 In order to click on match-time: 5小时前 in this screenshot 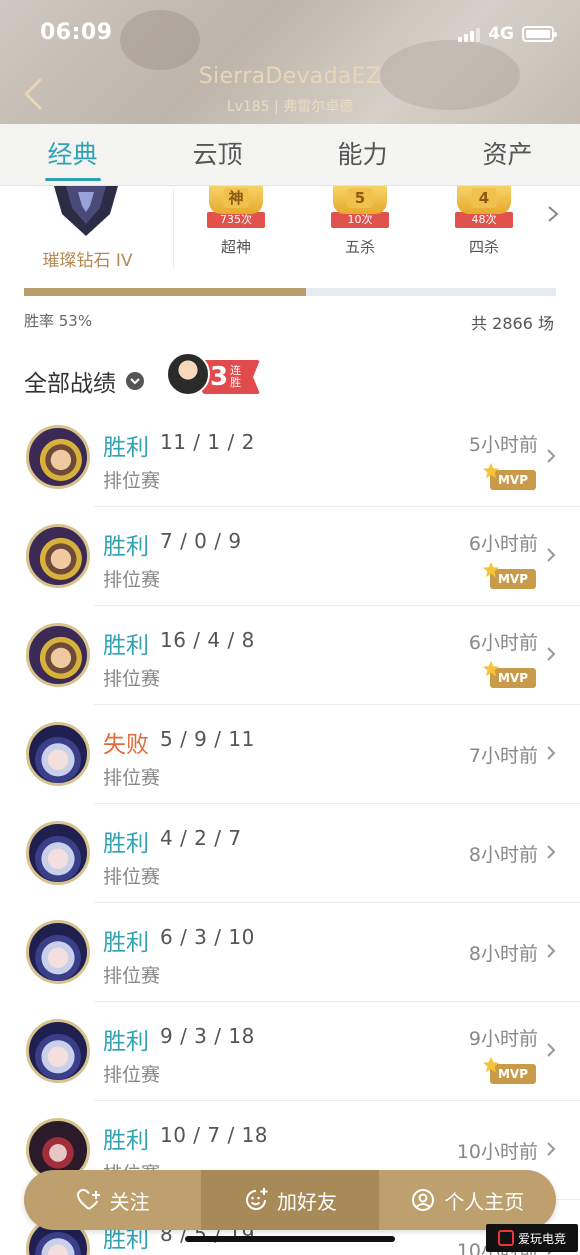, I will do `click(503, 445)`.